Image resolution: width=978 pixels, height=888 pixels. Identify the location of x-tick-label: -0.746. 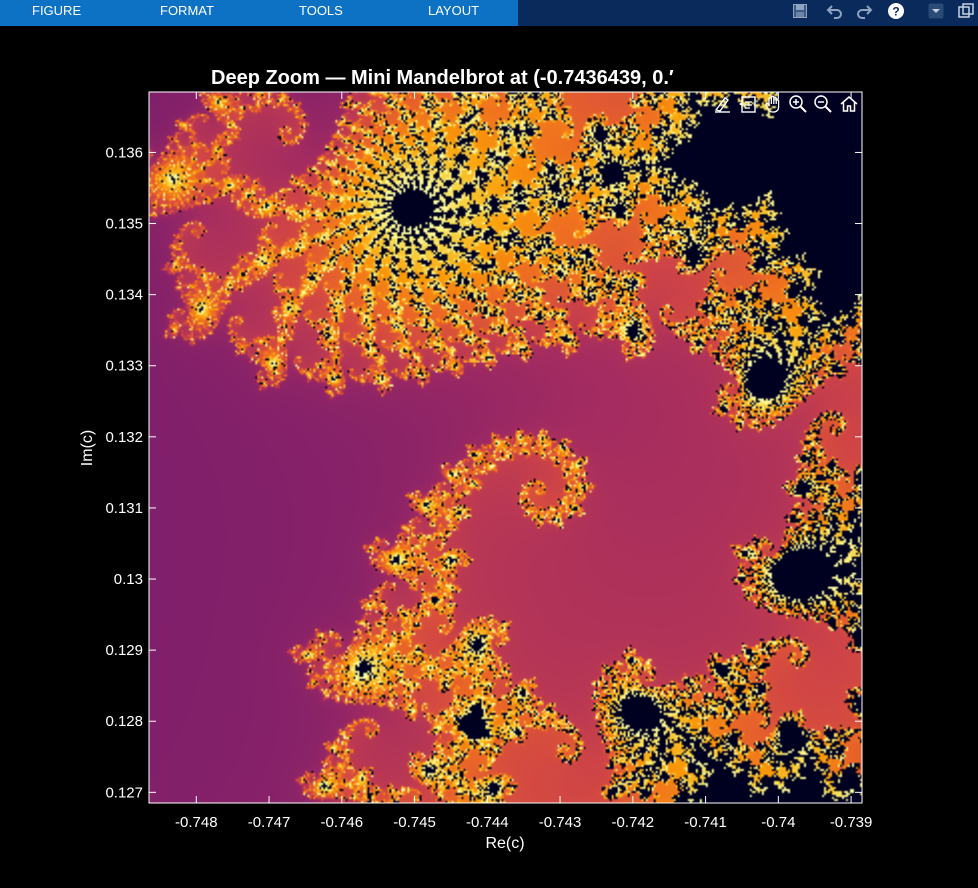
(342, 822).